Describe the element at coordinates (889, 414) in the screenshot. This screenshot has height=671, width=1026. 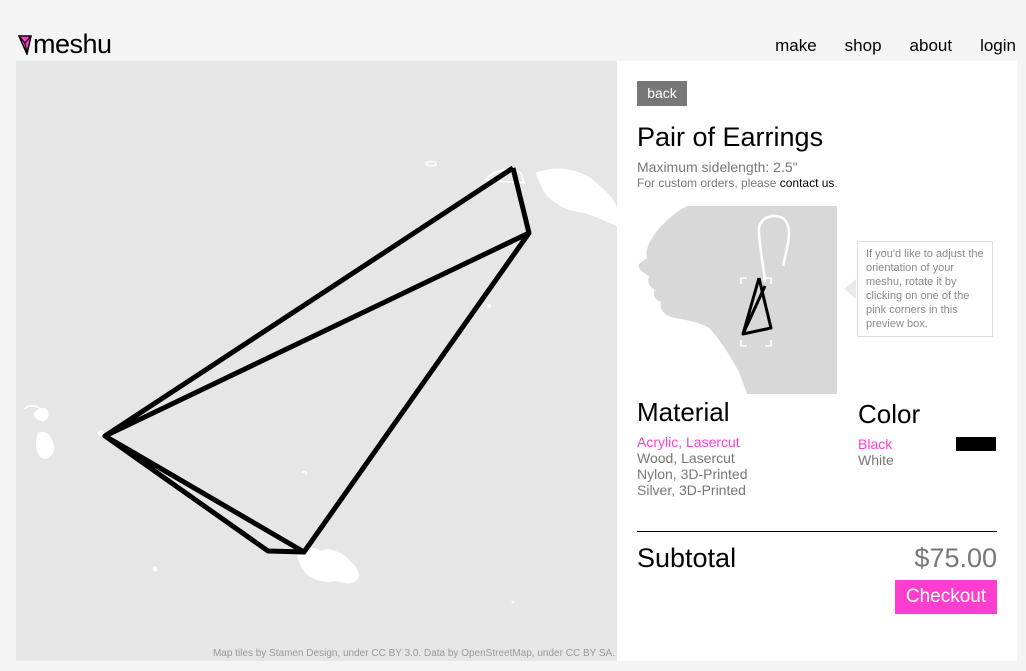
I see `color-heading: Color` at that location.